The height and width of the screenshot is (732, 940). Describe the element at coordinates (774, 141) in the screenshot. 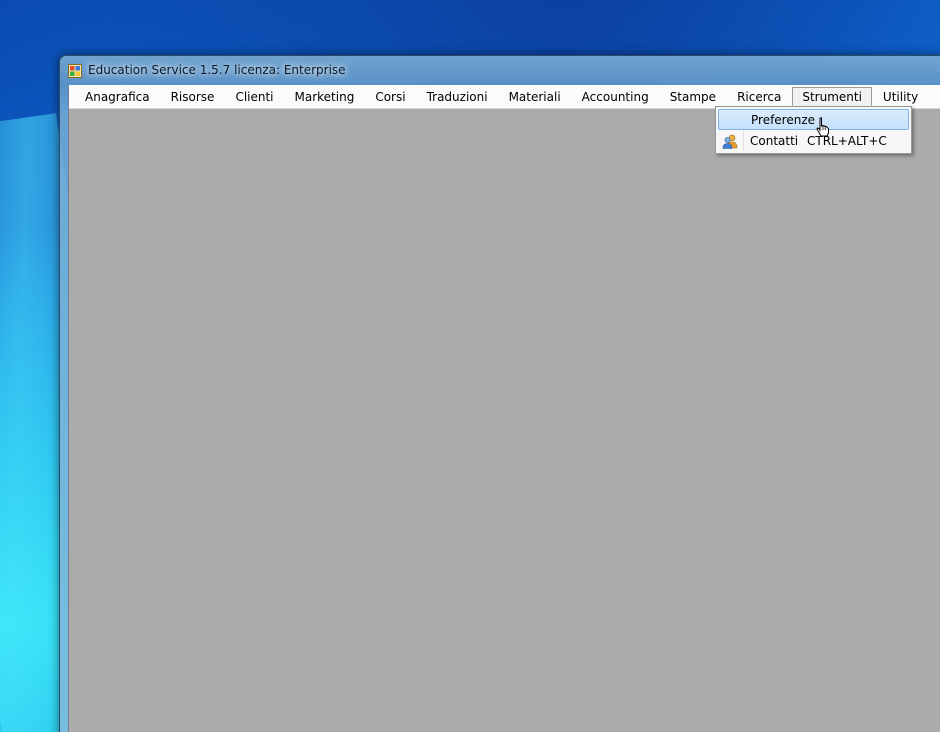

I see `menuitem-contatti-label: Contatti` at that location.